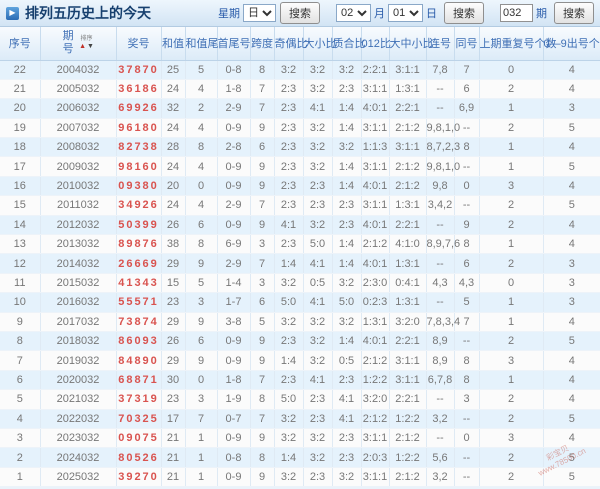  Describe the element at coordinates (78, 283) in the screenshot. I see `cell-issue: 2015032` at that location.